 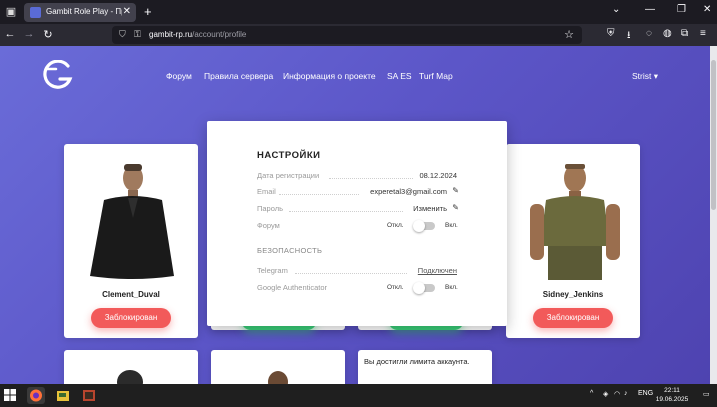 I want to click on google-authenticator-toggle-group: Откл. Вкл., so click(x=422, y=288).